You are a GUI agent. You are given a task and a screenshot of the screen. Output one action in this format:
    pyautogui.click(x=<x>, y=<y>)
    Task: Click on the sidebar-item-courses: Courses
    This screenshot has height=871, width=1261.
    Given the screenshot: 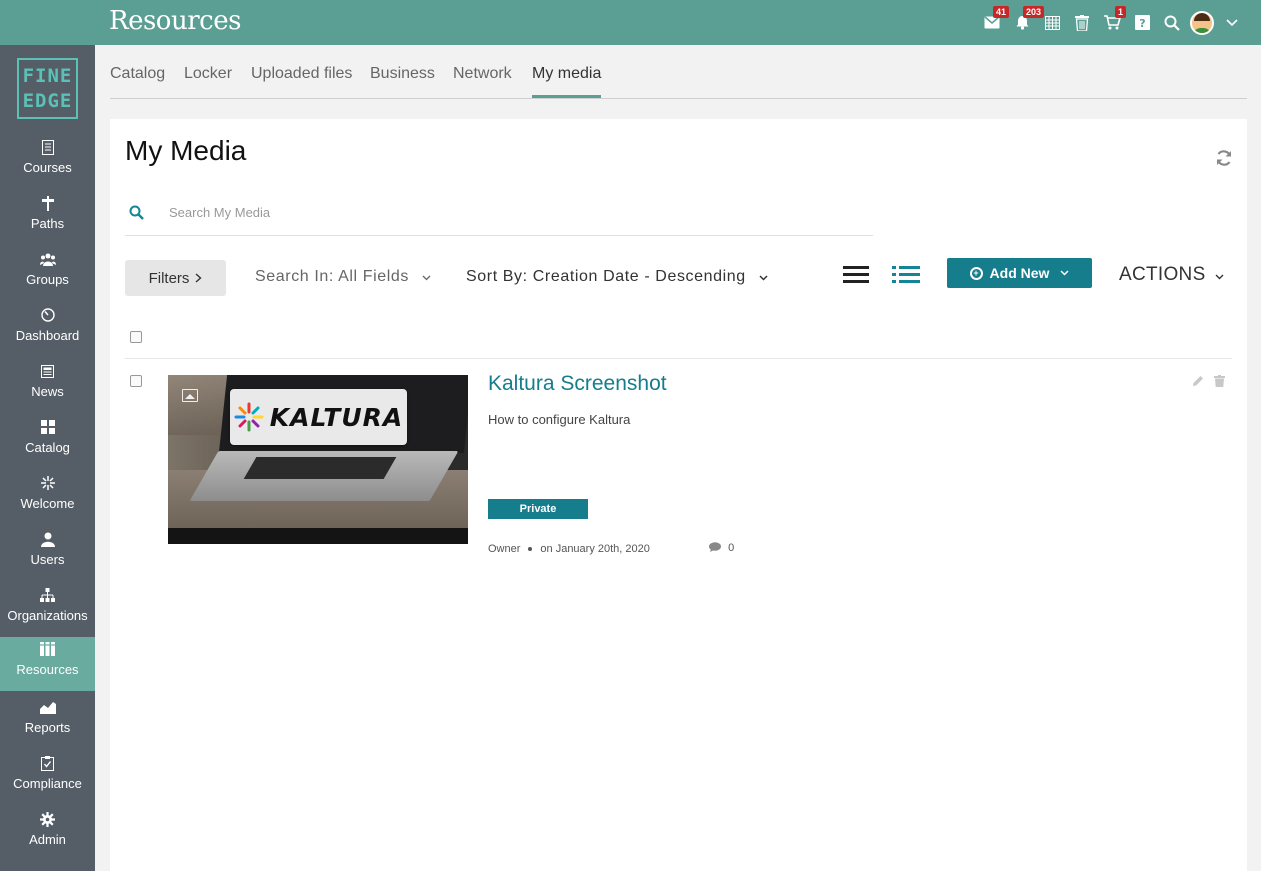 What is the action you would take?
    pyautogui.click(x=47, y=162)
    